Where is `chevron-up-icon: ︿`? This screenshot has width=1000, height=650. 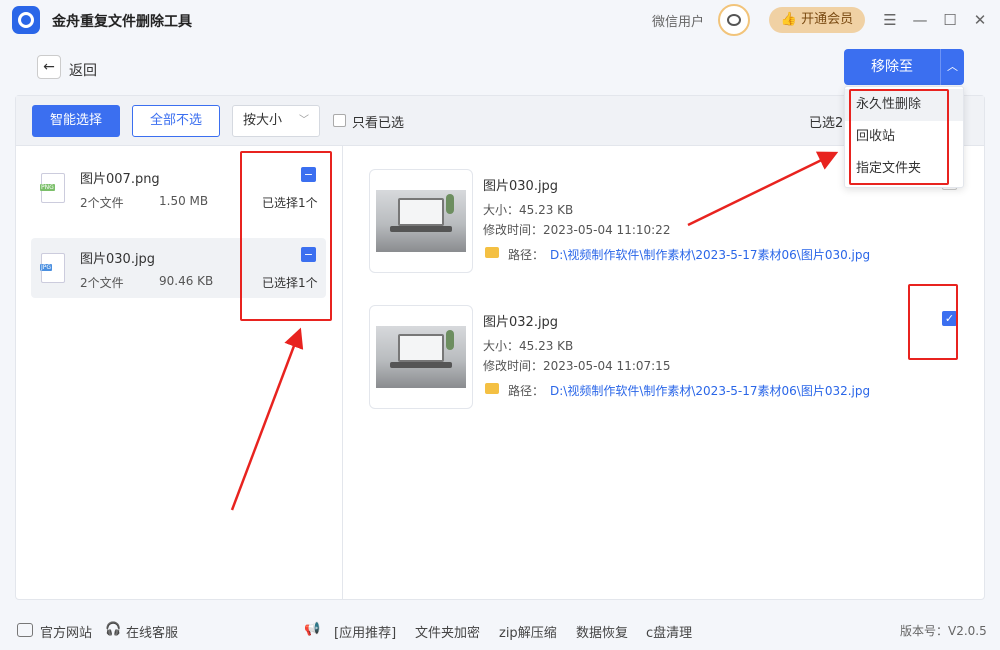 chevron-up-icon: ︿ is located at coordinates (952, 67).